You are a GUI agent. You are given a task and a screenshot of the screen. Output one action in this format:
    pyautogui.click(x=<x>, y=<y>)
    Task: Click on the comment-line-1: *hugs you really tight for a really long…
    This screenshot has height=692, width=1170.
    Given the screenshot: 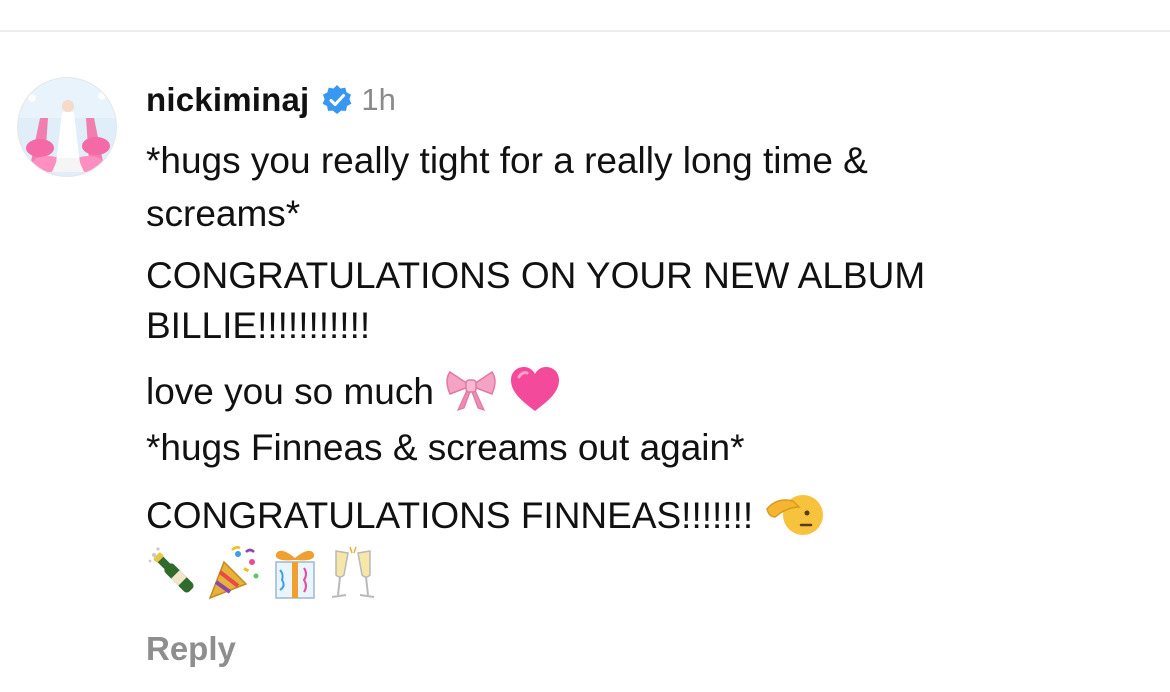 What is the action you would take?
    pyautogui.click(x=507, y=160)
    